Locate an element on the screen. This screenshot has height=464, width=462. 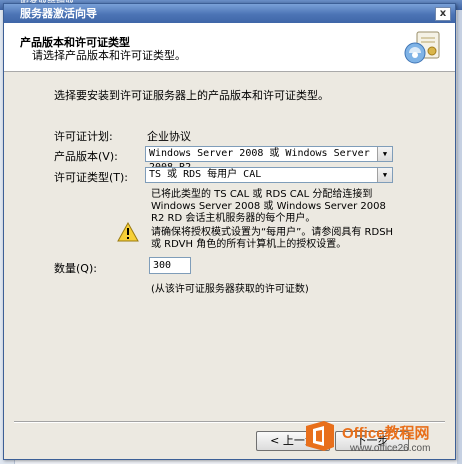
license-type-value: TS 或 RDS 每用户 CAL is located at coordinates (205, 174).